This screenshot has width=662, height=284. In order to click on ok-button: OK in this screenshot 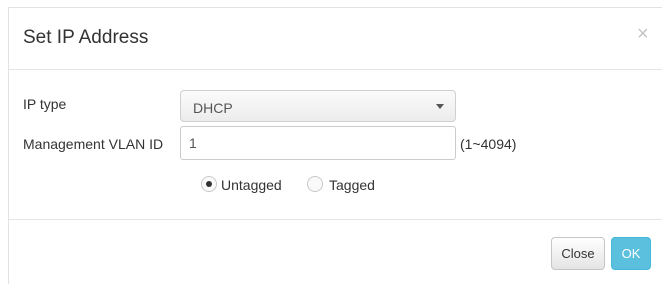, I will do `click(631, 253)`.